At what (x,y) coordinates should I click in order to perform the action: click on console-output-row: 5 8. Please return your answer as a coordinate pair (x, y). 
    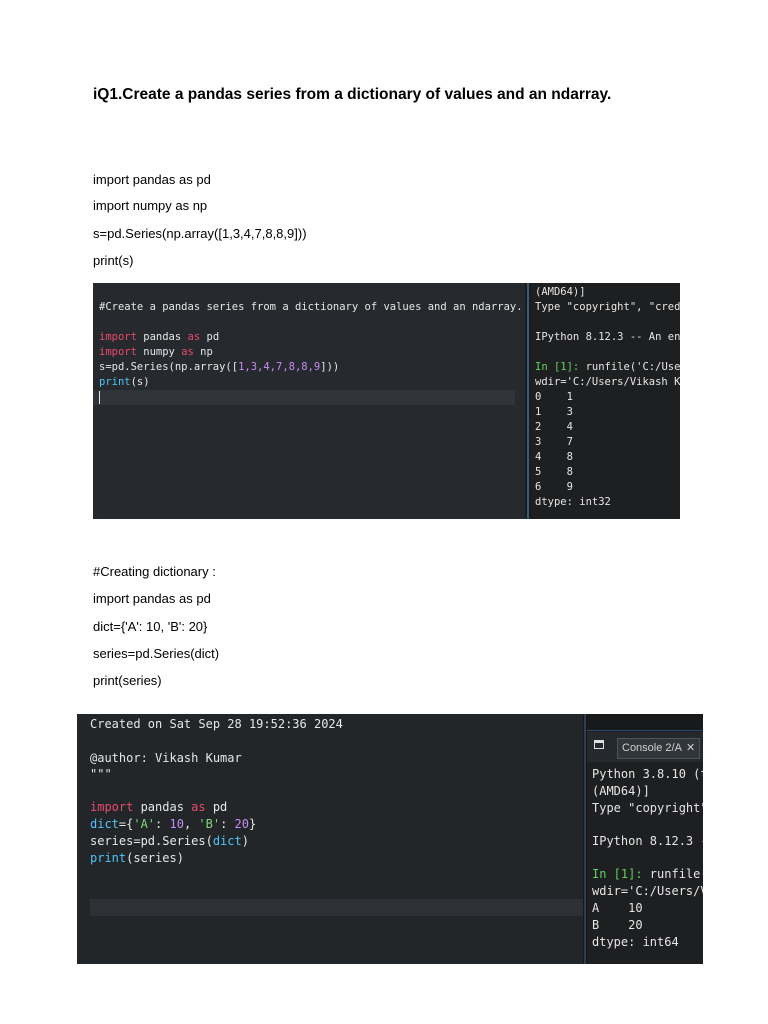
    Looking at the image, I should click on (554, 472).